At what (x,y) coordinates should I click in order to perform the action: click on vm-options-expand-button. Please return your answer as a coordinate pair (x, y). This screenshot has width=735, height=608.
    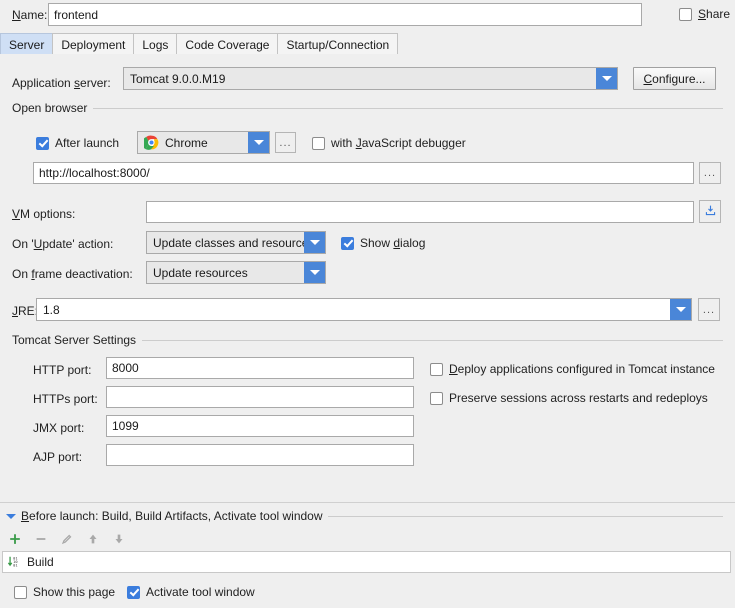
    Looking at the image, I should click on (710, 211).